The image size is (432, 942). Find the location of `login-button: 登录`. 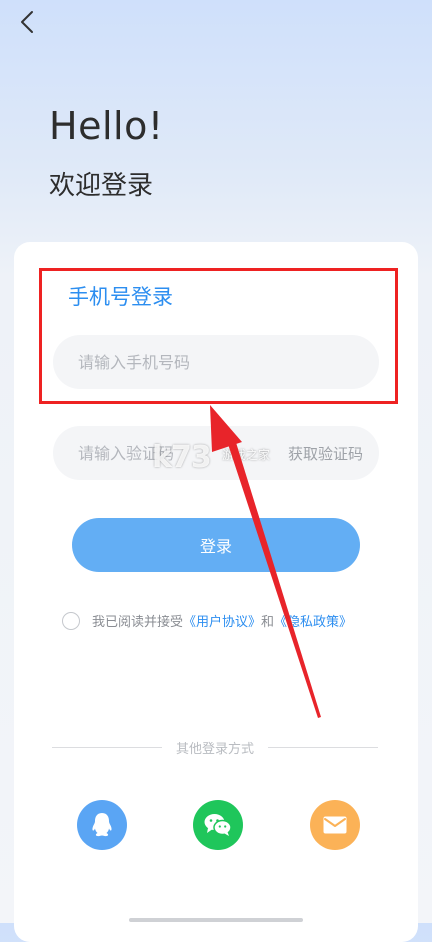

login-button: 登录 is located at coordinates (216, 545).